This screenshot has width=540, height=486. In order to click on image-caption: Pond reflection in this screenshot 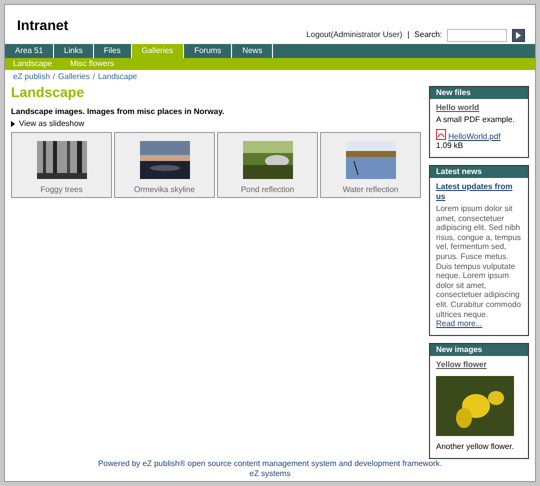, I will do `click(267, 190)`.